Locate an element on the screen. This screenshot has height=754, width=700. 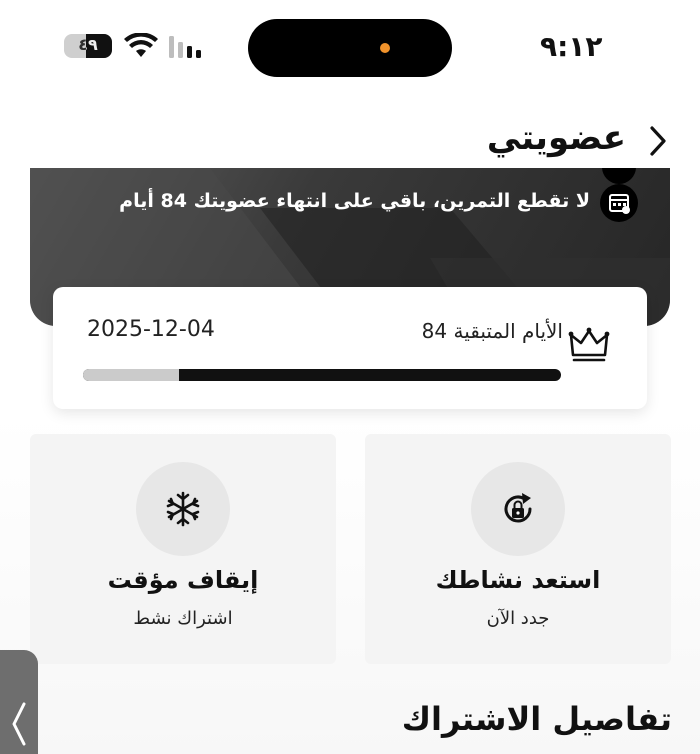
calendar-icon is located at coordinates (619, 203).